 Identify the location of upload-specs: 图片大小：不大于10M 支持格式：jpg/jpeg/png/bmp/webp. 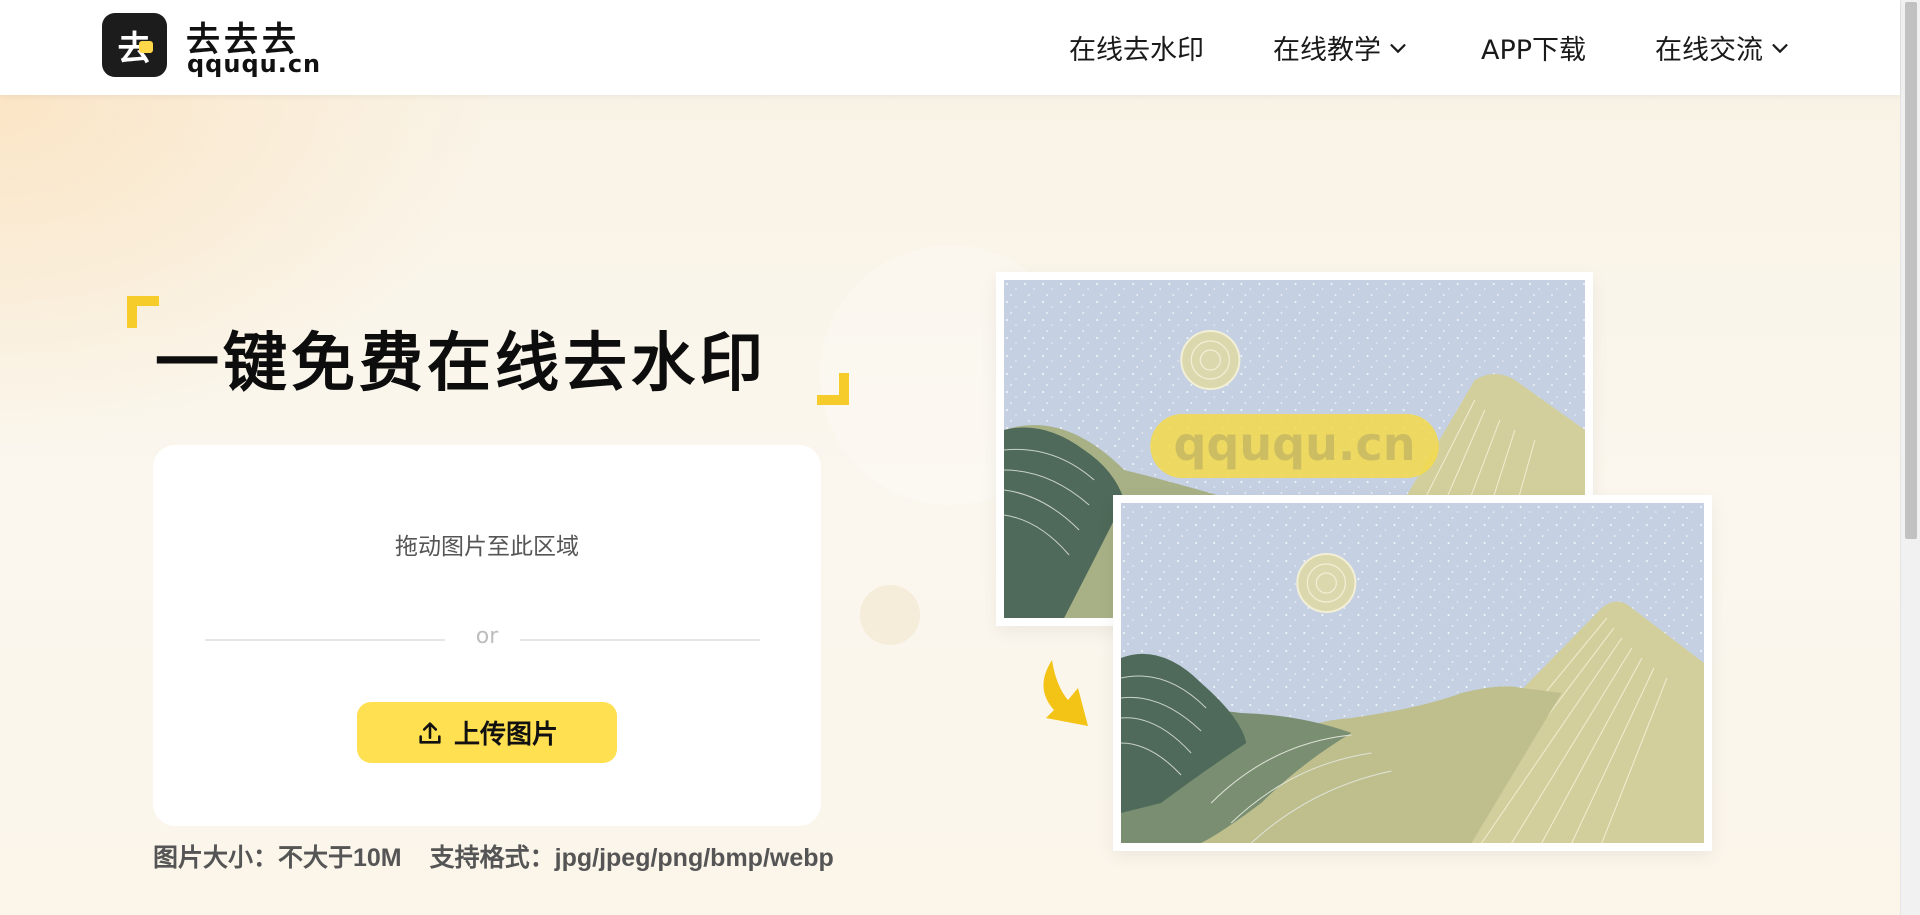
(493, 856).